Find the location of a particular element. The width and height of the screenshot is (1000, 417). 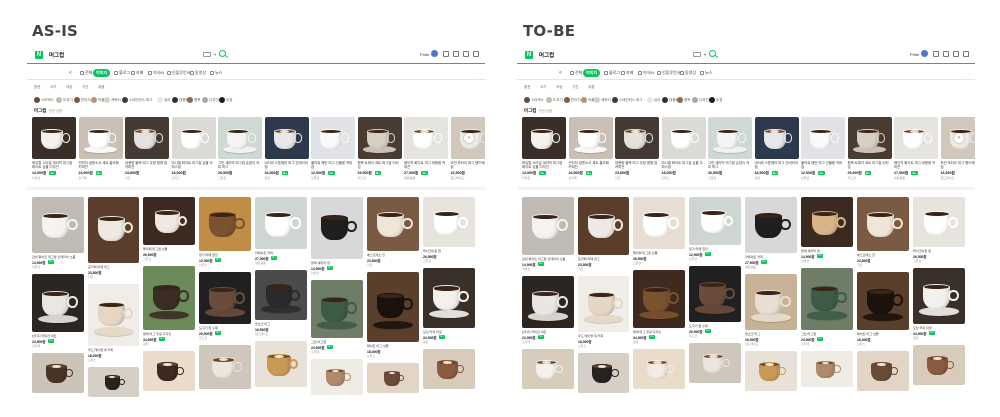

result-caption: 그린 머그컵 is located at coordinates (337, 342).